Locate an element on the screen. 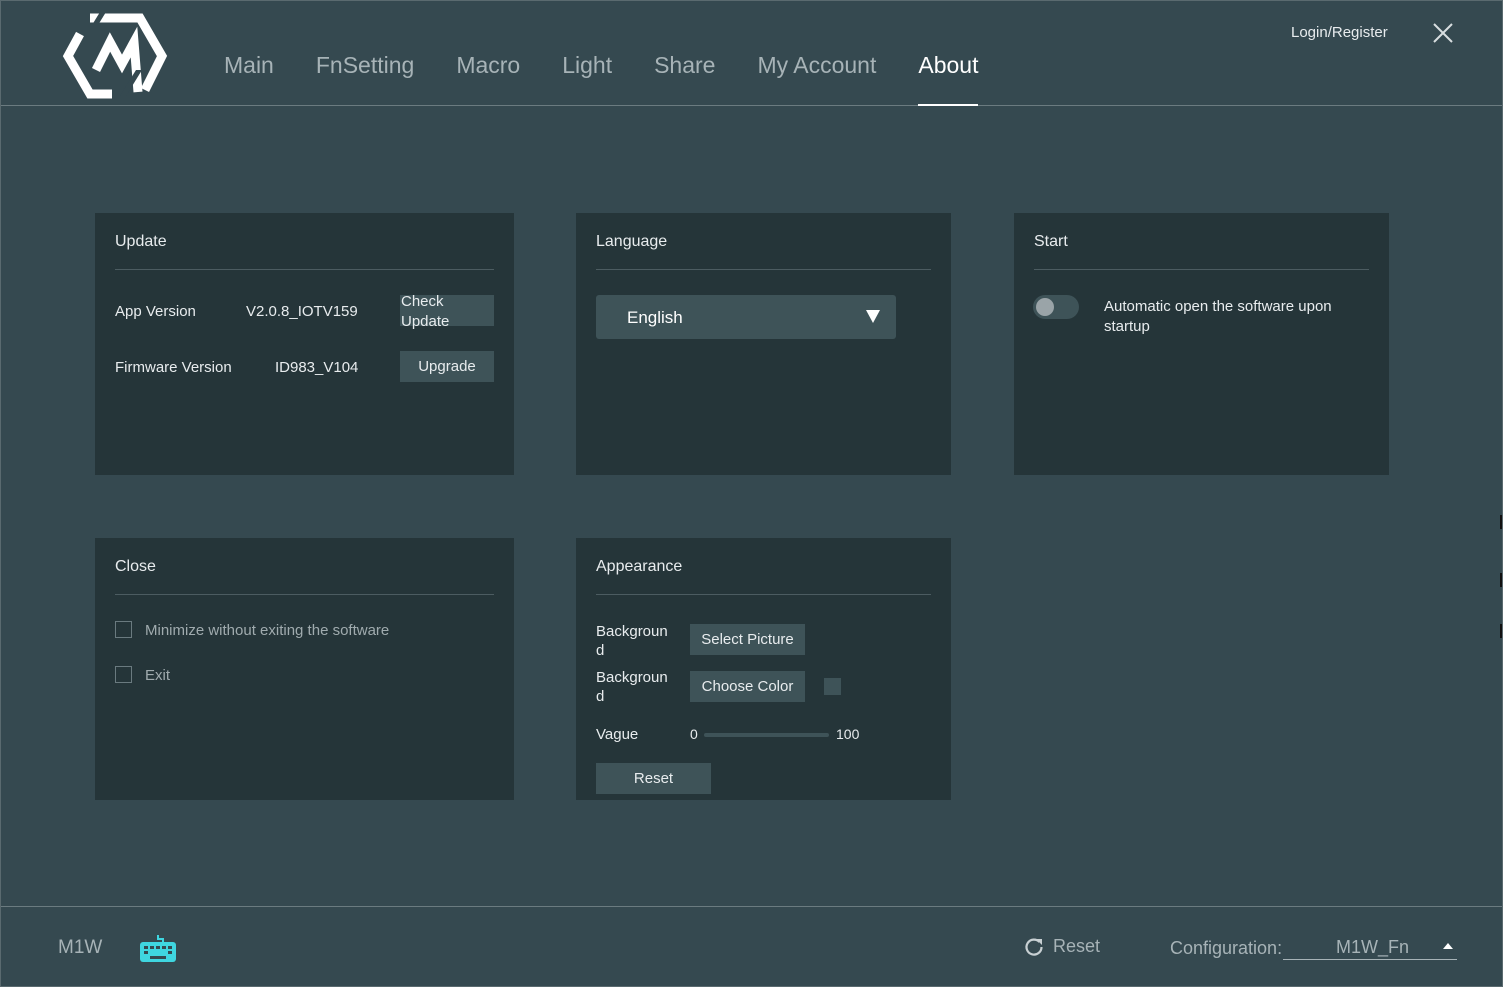 The image size is (1503, 987). start-panel-title: Start is located at coordinates (1051, 241).